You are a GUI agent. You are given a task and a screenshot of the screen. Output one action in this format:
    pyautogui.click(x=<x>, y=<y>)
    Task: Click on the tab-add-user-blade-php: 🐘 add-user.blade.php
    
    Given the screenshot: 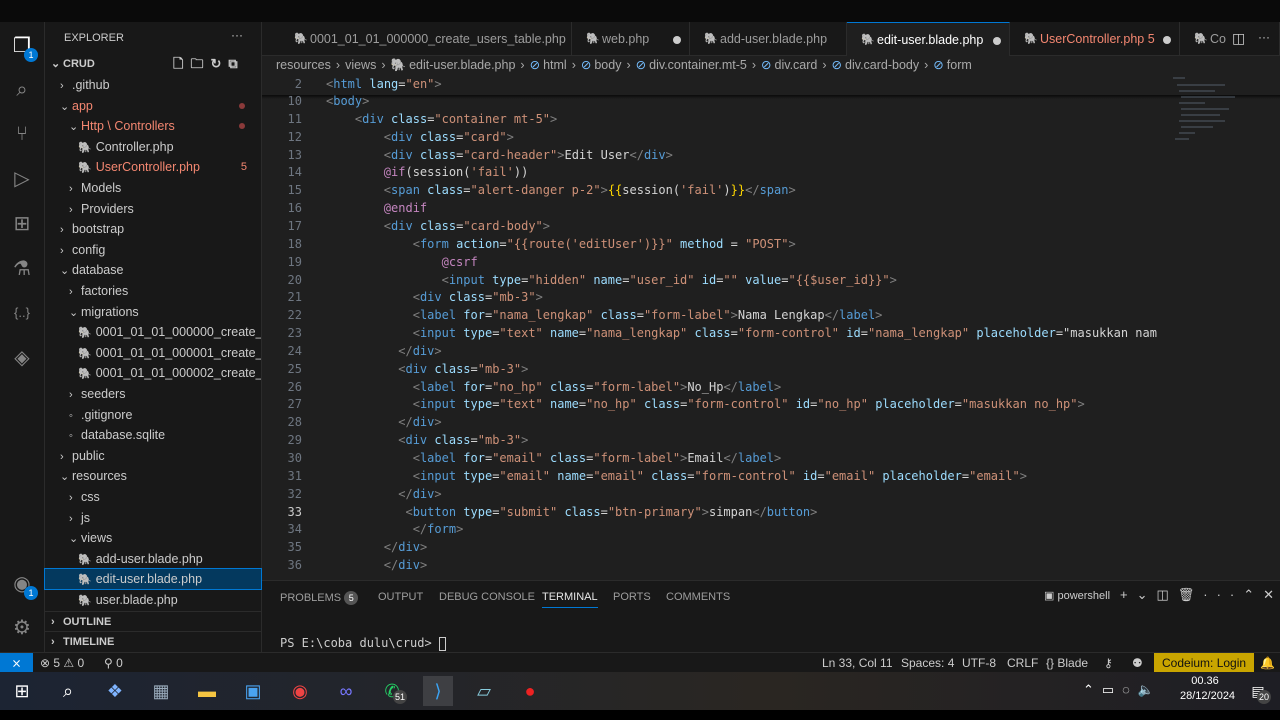 What is the action you would take?
    pyautogui.click(x=768, y=39)
    